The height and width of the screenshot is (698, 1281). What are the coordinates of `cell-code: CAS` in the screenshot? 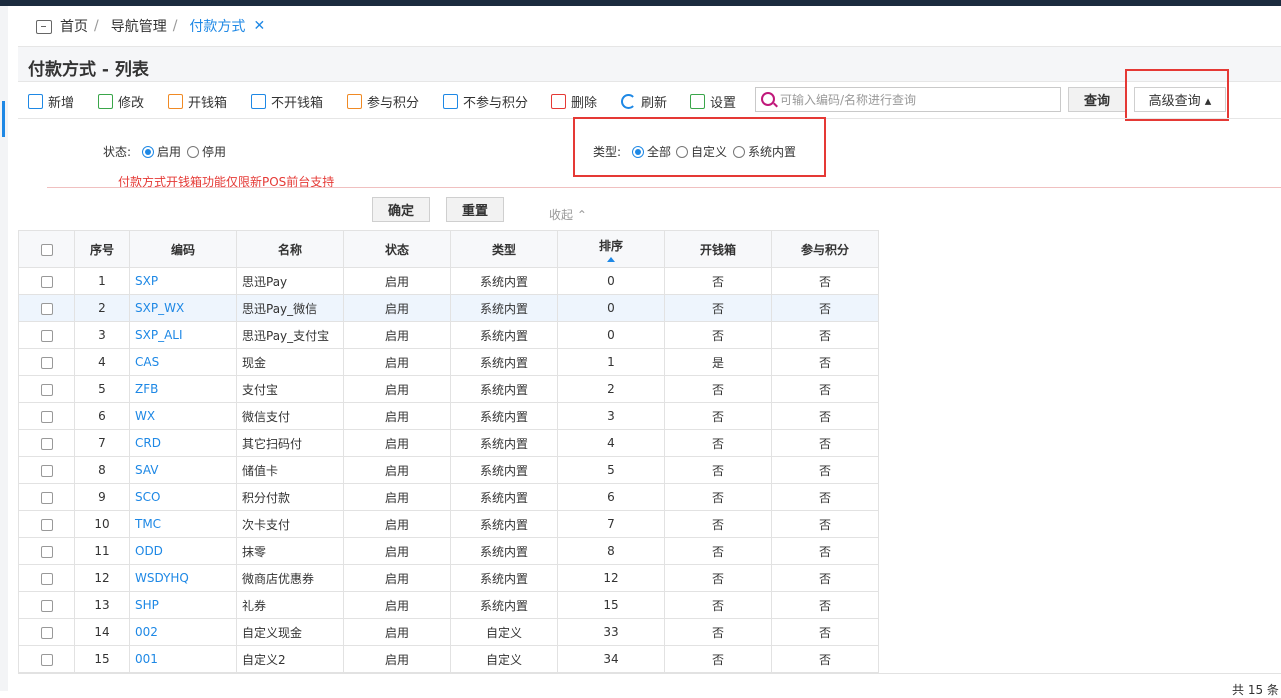 It's located at (183, 362).